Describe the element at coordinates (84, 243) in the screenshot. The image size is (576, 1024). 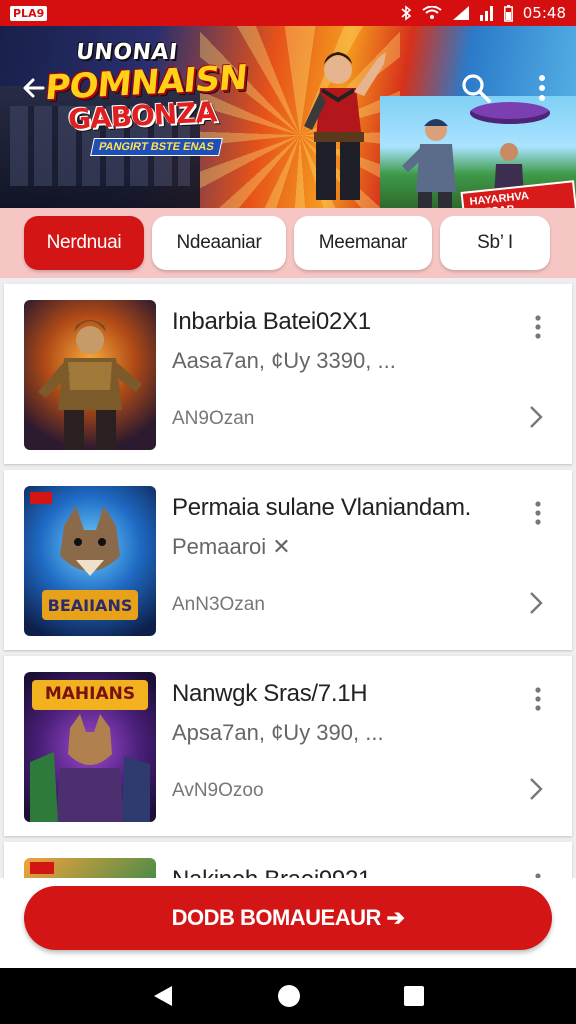
I see `tab-1: Nerdnuai` at that location.